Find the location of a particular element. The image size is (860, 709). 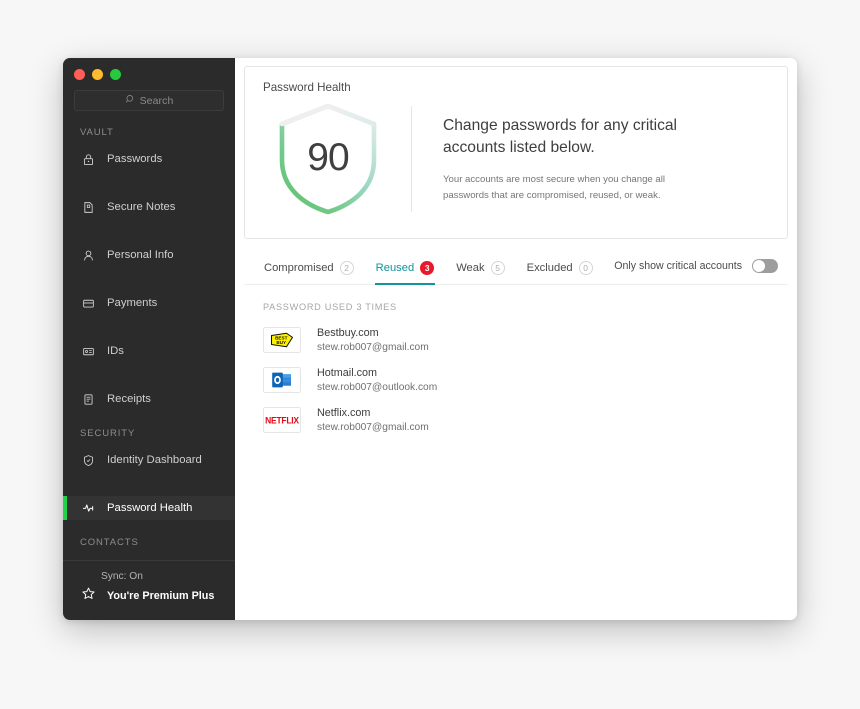

health-score-shield: 90 is located at coordinates (328, 159).